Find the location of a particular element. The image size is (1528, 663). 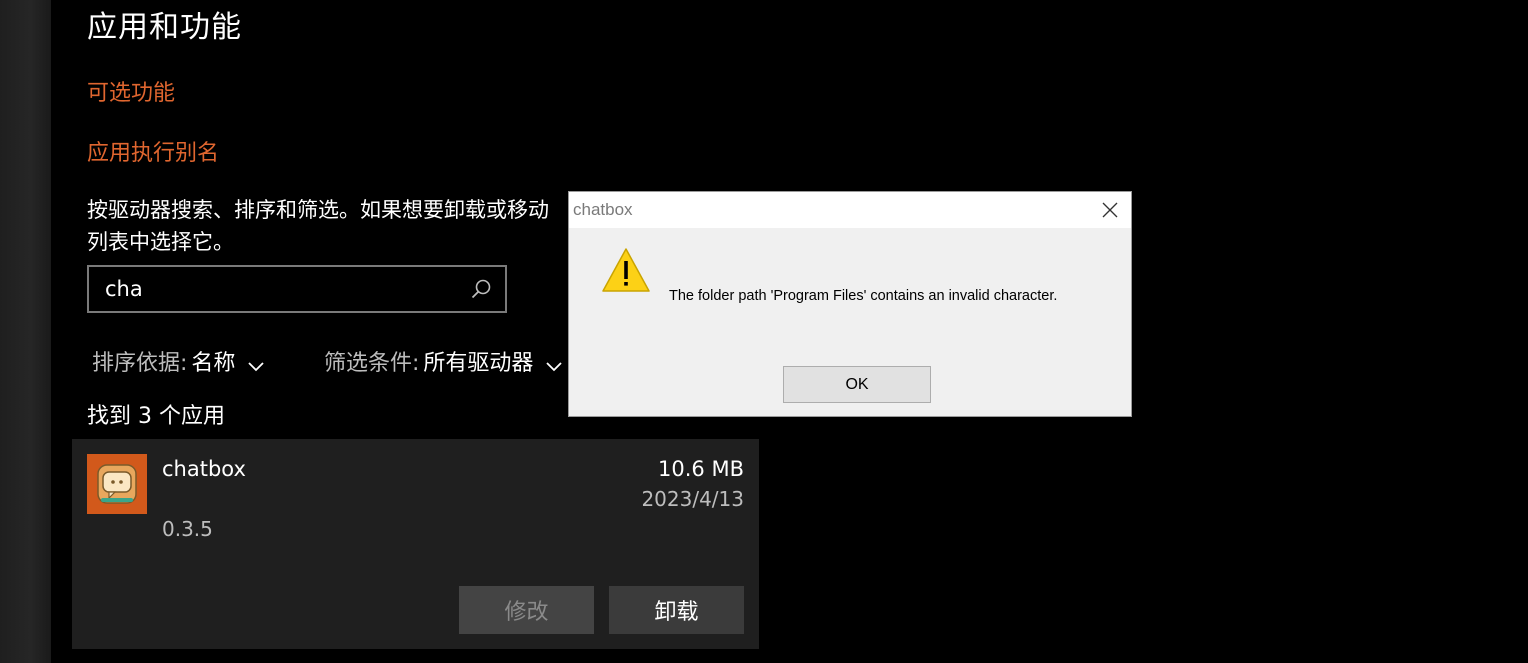

optional-features-link: 可选功能 is located at coordinates (131, 91).